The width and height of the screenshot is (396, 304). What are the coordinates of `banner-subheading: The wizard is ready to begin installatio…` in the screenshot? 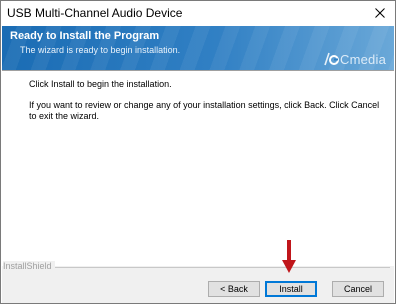 It's located at (100, 50).